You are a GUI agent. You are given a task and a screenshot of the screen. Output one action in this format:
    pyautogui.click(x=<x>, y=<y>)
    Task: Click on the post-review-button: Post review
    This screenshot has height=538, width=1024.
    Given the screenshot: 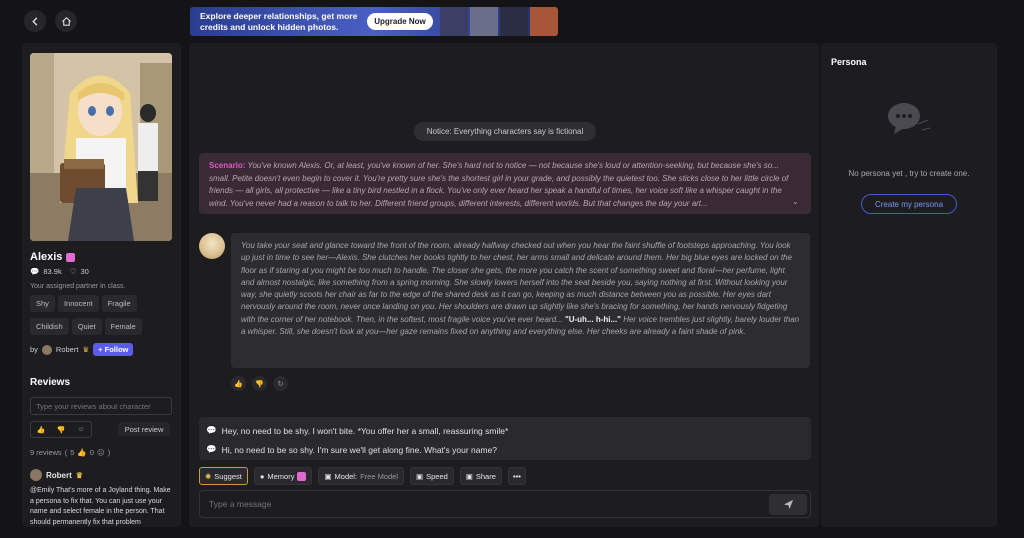 What is the action you would take?
    pyautogui.click(x=144, y=429)
    